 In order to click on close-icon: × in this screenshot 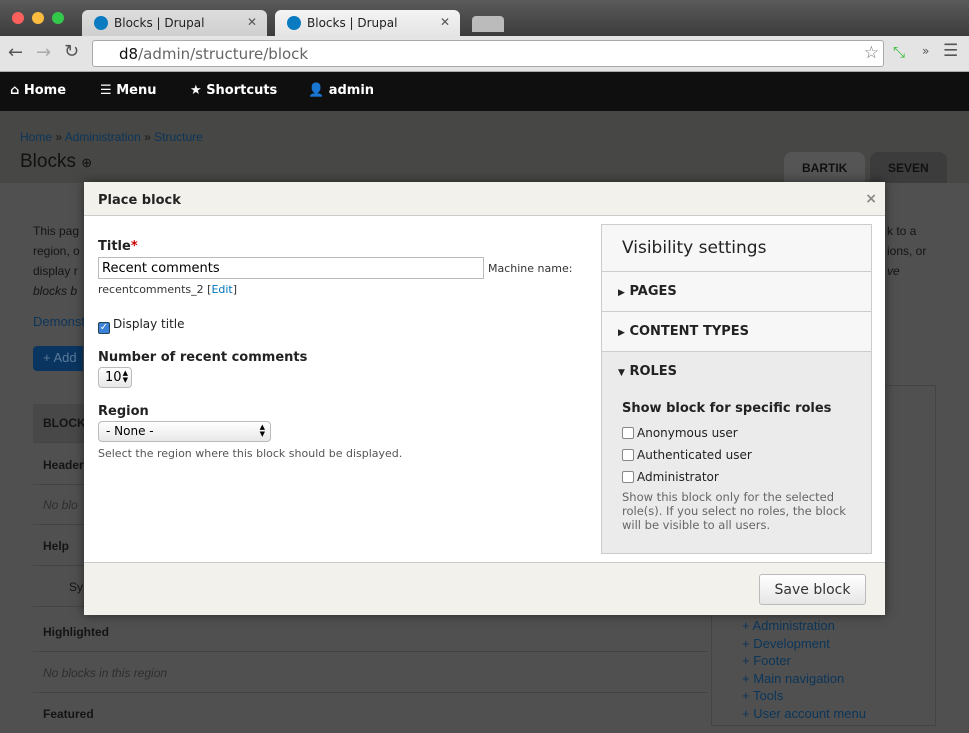, I will do `click(871, 199)`.